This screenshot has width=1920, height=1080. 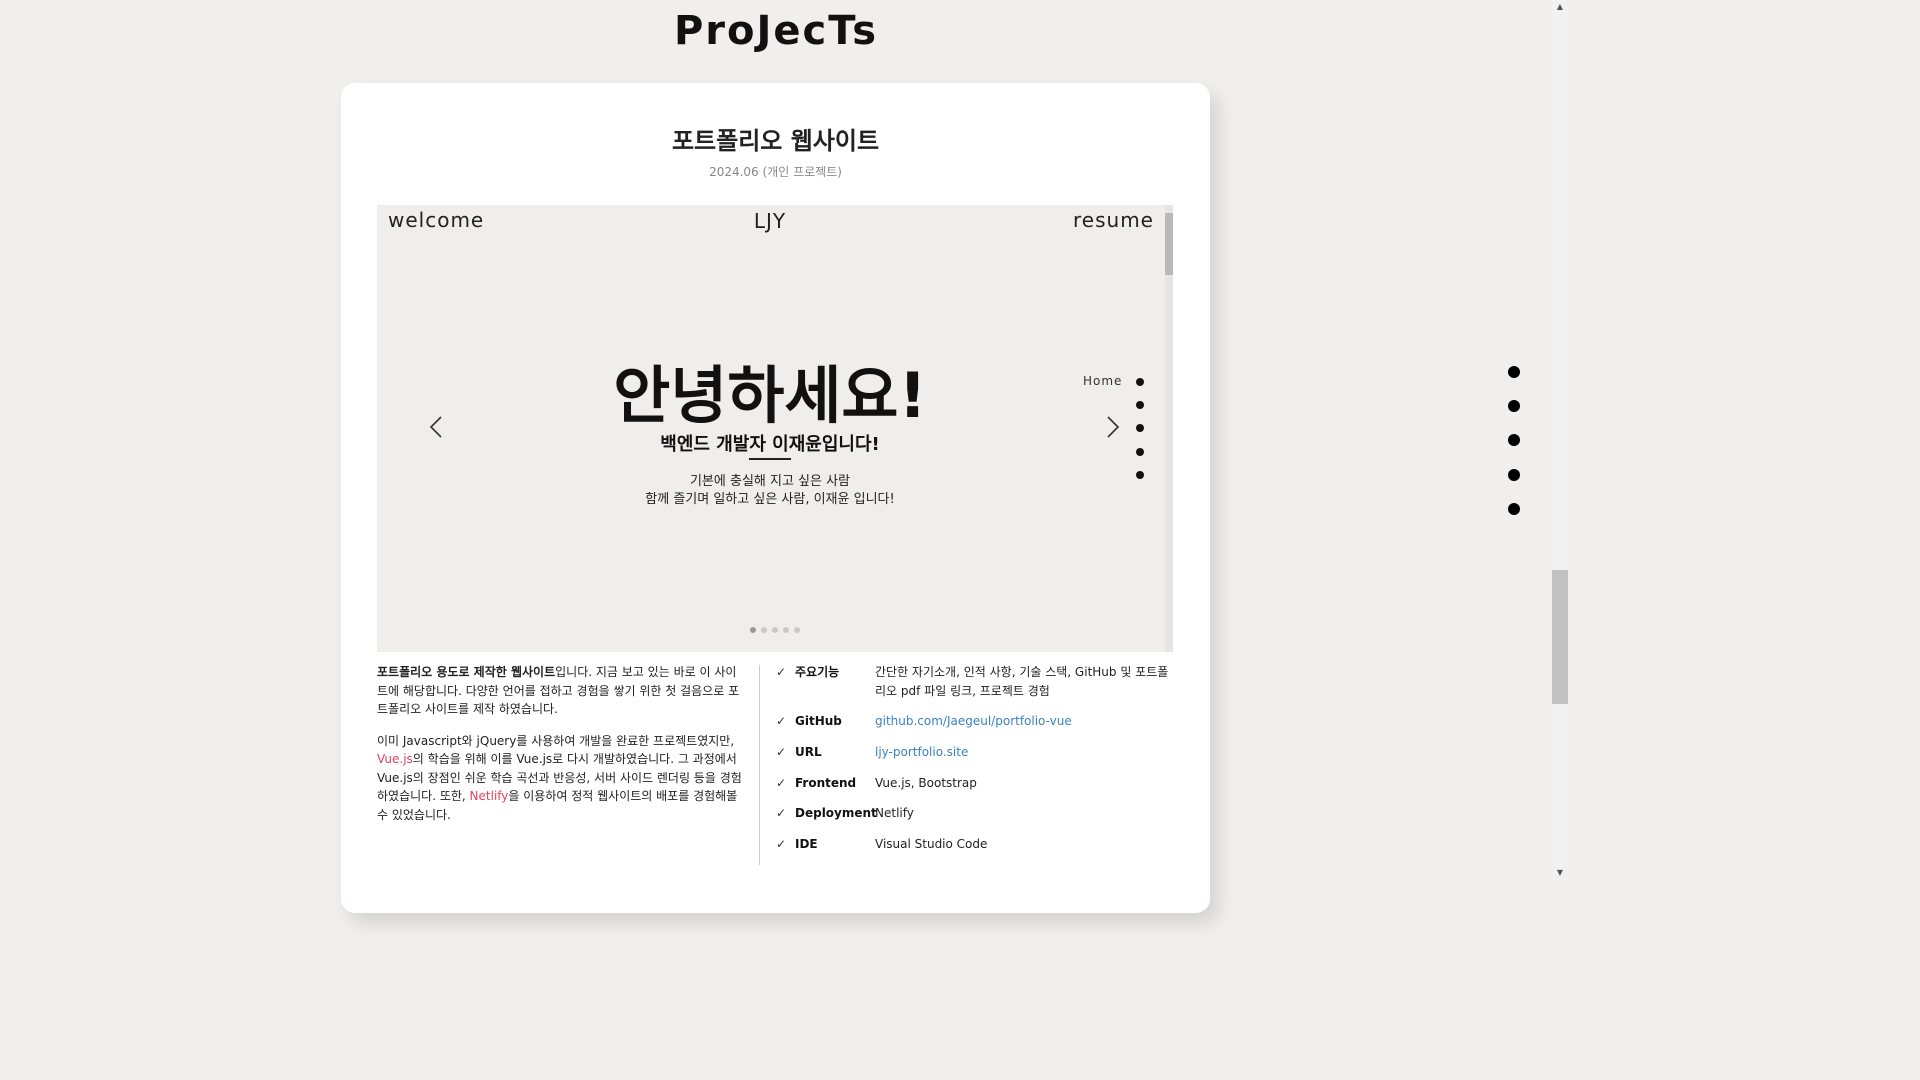 I want to click on feature-label: Frontend, so click(x=826, y=783).